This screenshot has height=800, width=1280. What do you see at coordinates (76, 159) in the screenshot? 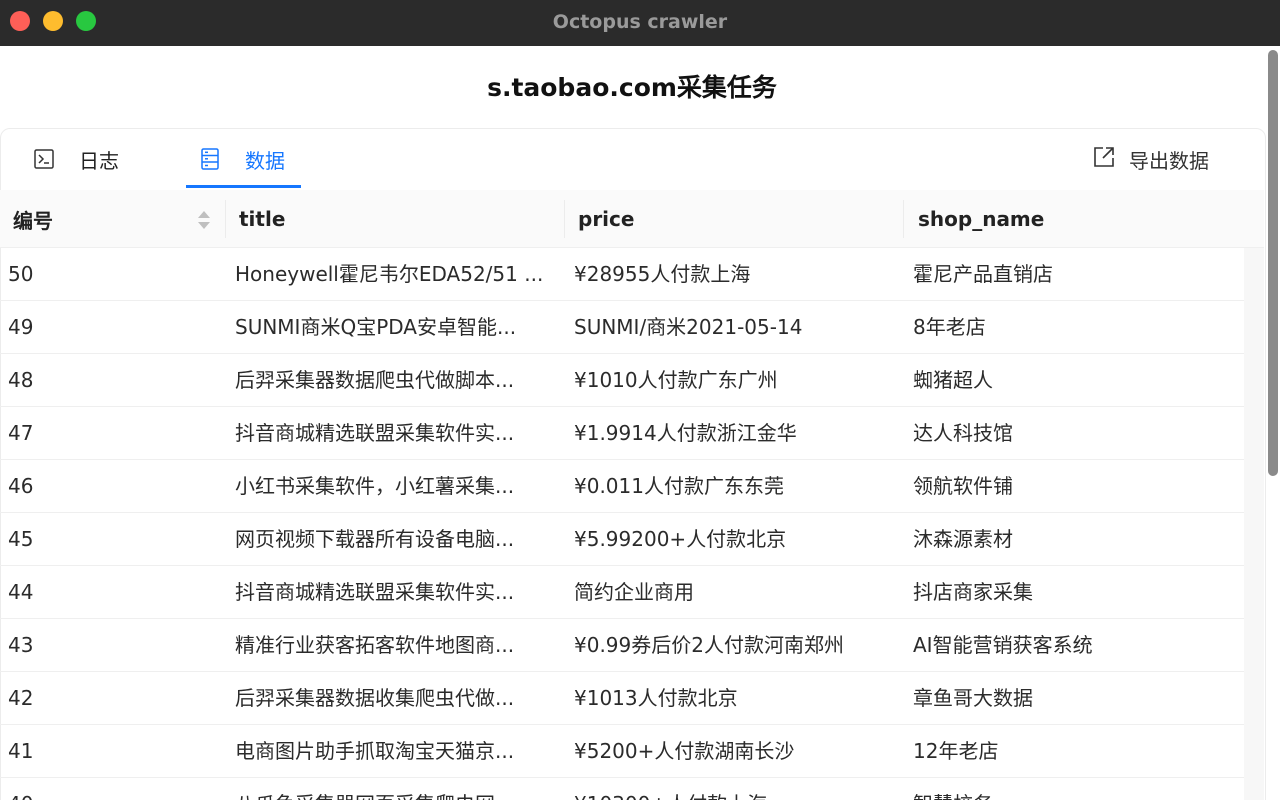
I see `tab-log: 日志` at bounding box center [76, 159].